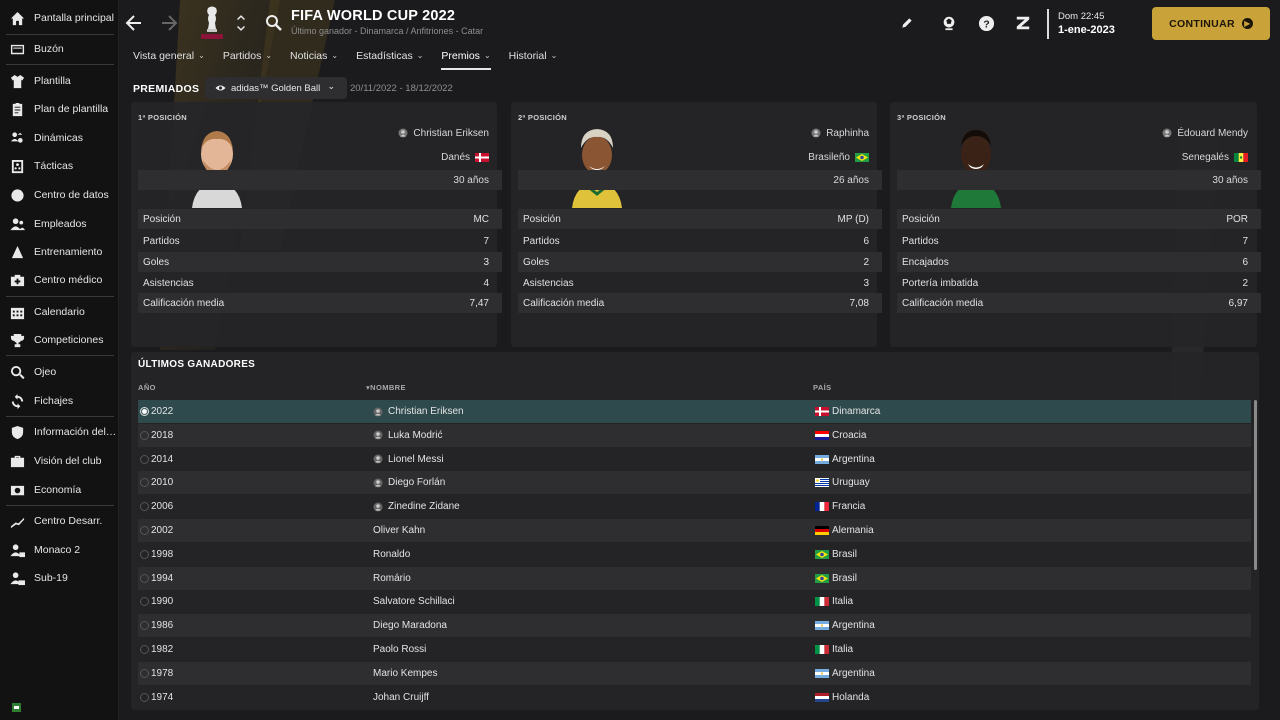 The width and height of the screenshot is (1280, 720). What do you see at coordinates (822, 387) in the screenshot?
I see `column-header-country: PAÍS` at bounding box center [822, 387].